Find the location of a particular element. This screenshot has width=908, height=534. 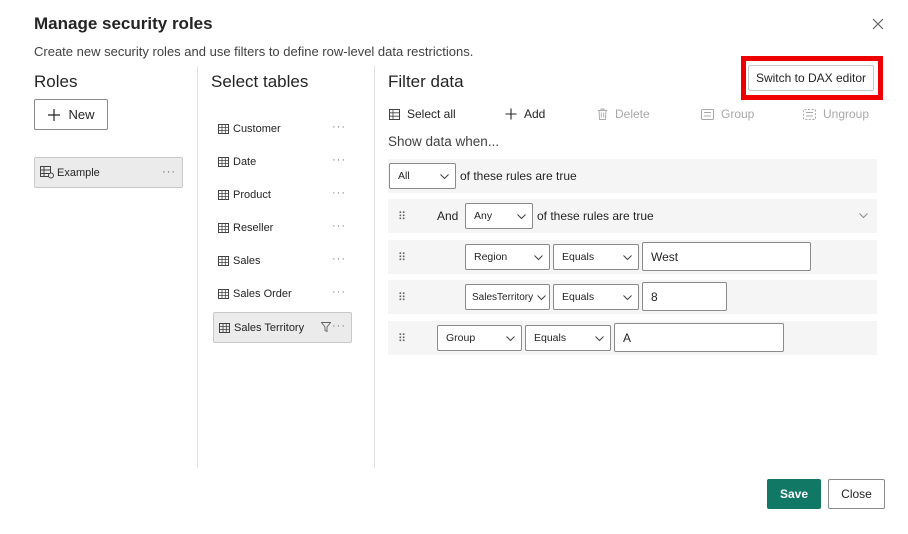

select-all-button: Select all is located at coordinates (422, 114).